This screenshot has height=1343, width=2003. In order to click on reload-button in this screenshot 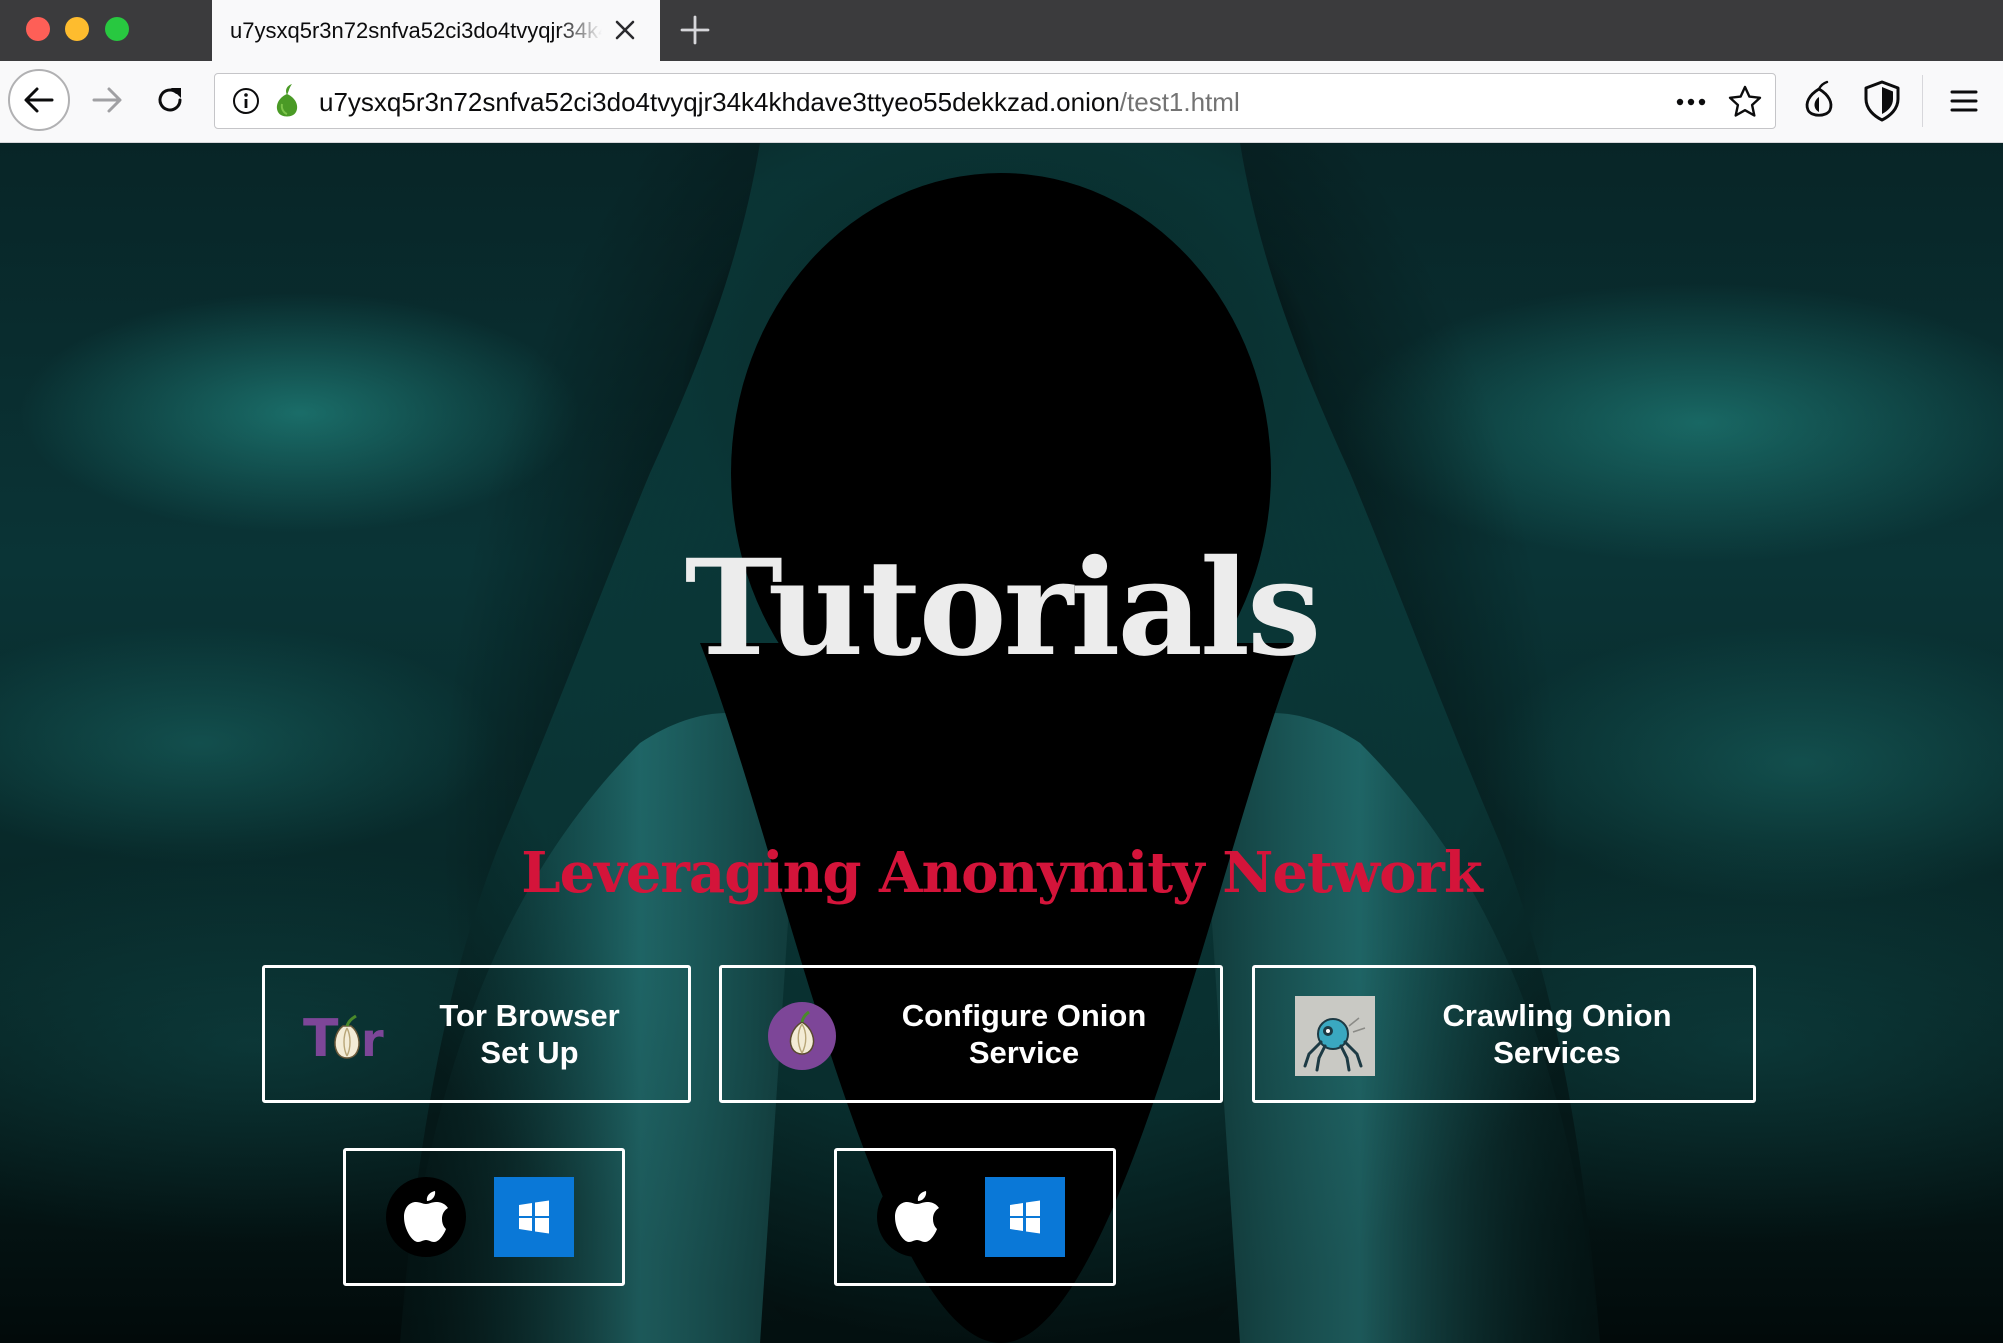, I will do `click(170, 100)`.